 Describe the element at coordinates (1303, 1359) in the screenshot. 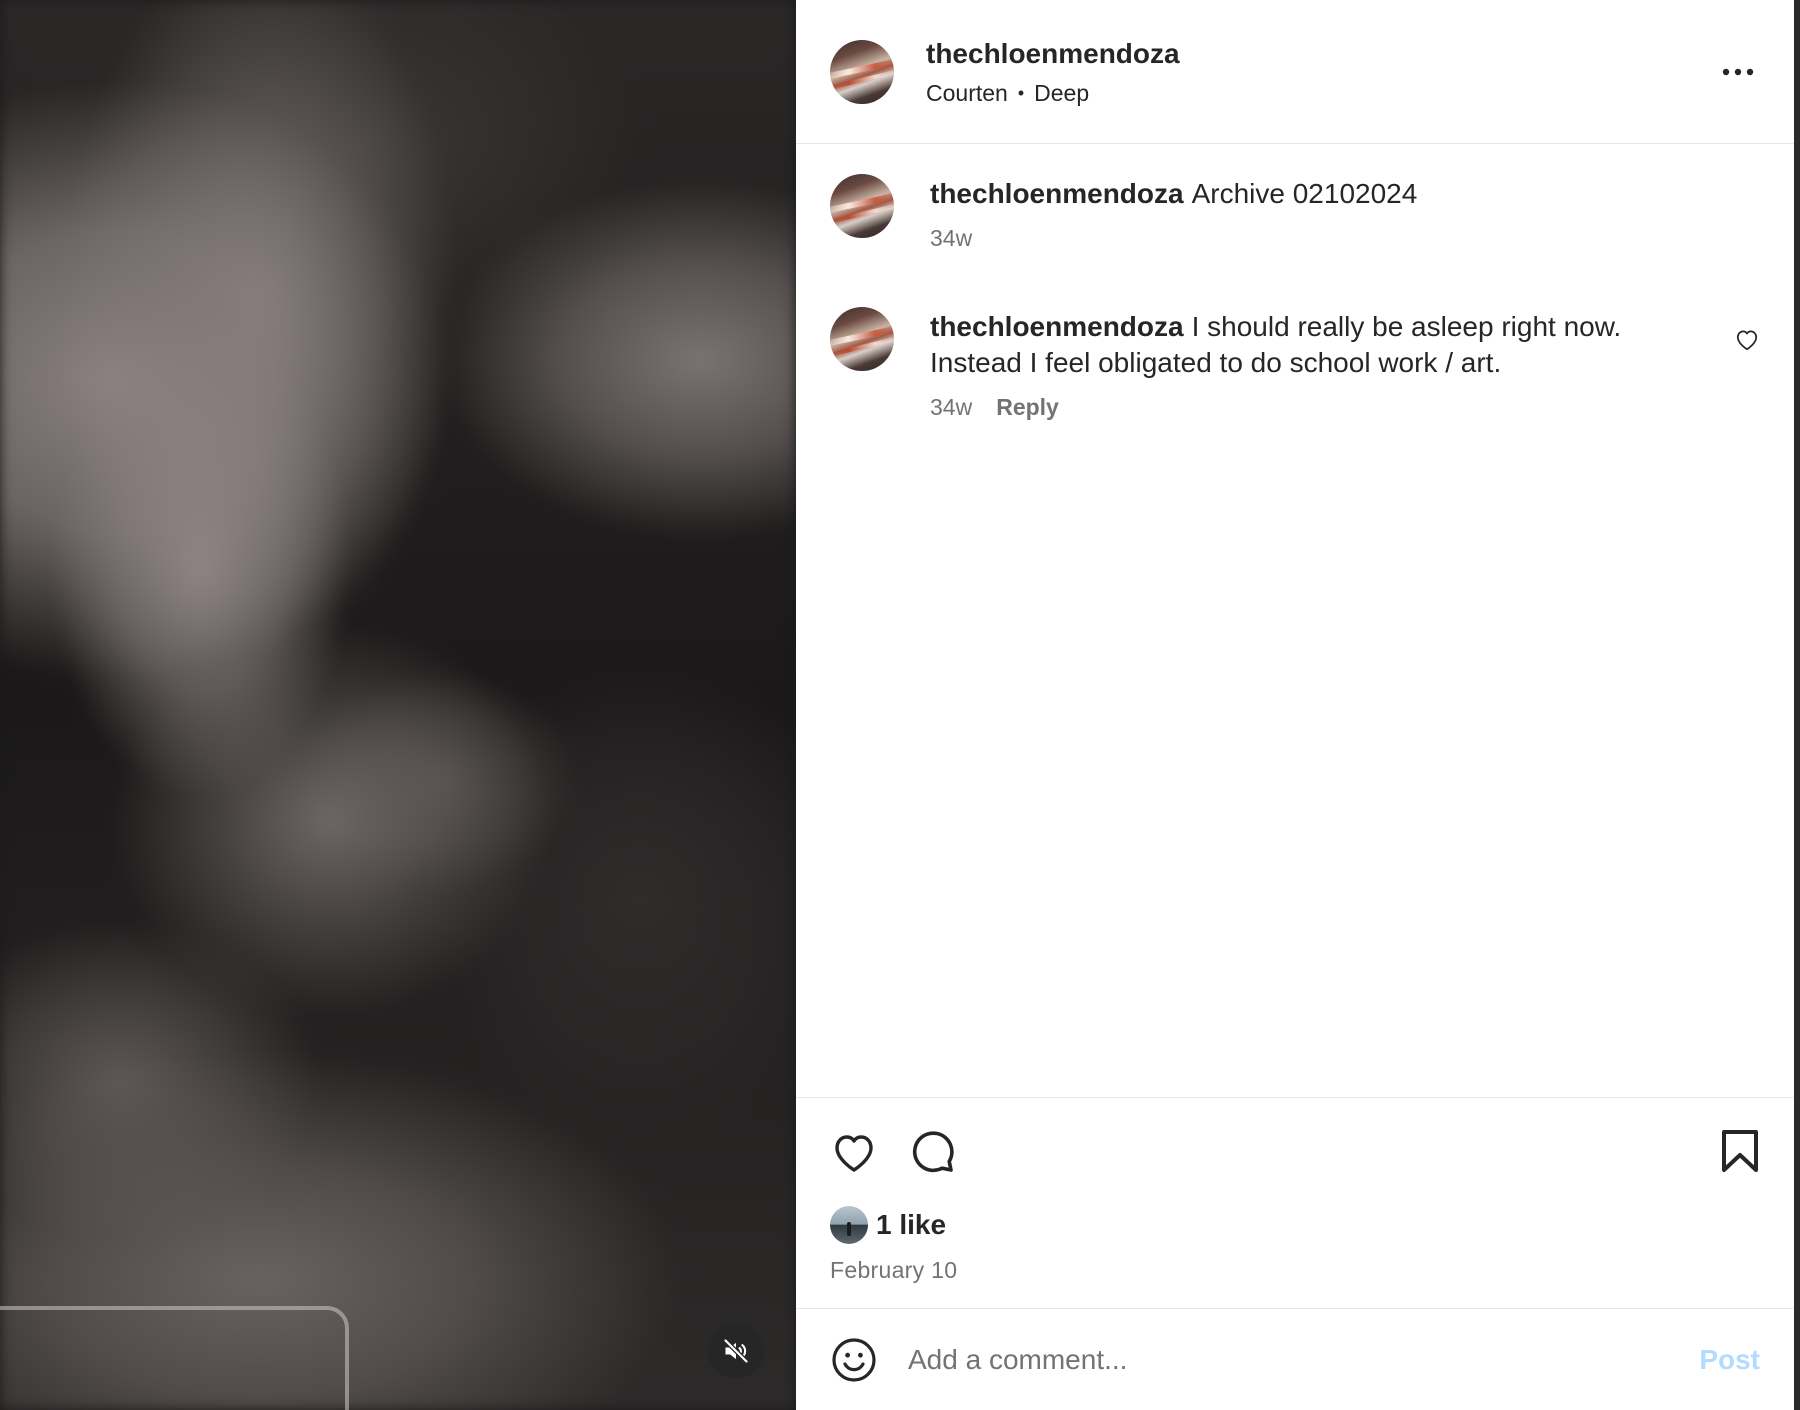

I see `comment-input` at that location.